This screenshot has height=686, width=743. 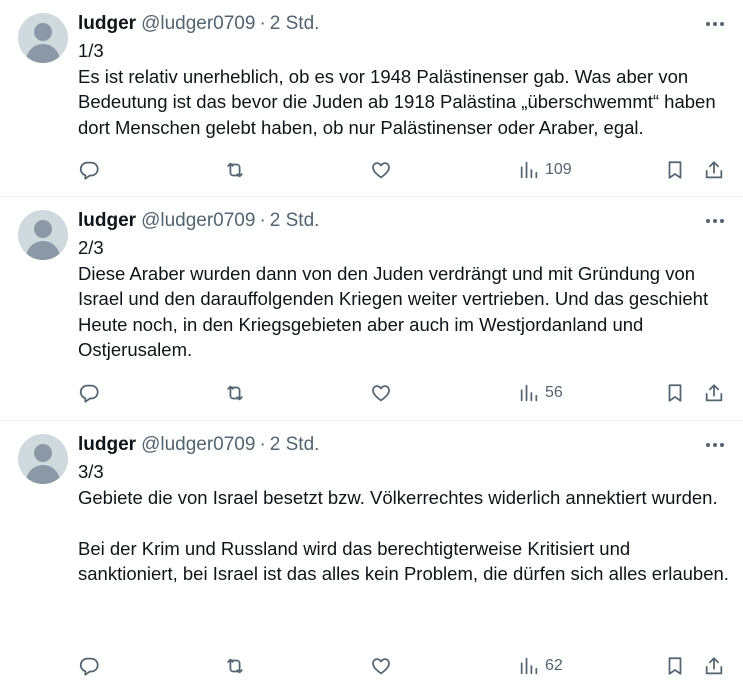 What do you see at coordinates (558, 169) in the screenshot?
I see `views-count: 109` at bounding box center [558, 169].